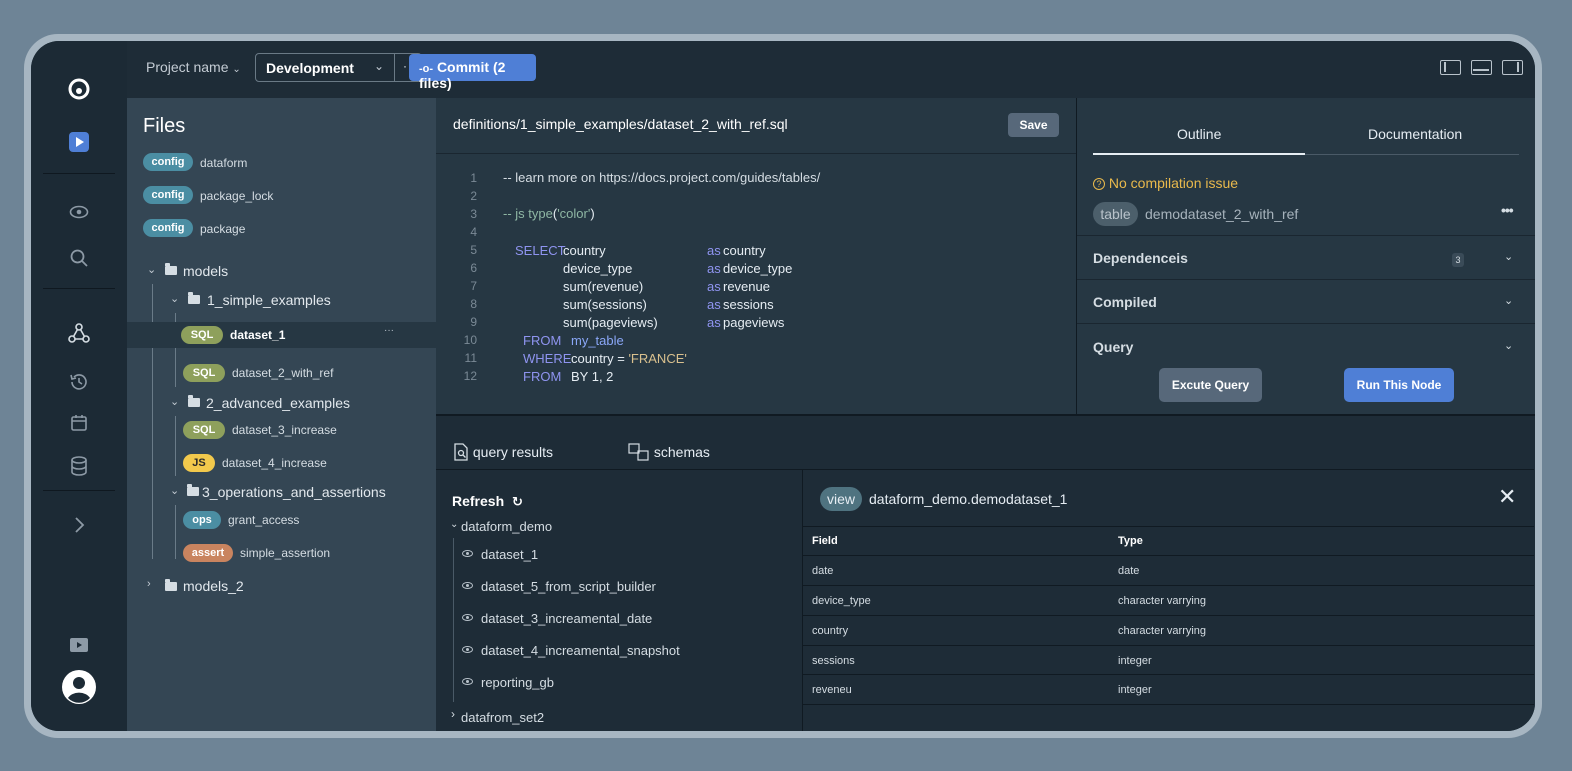 This screenshot has height=771, width=1572. Describe the element at coordinates (584, 250) in the screenshot. I see `code-column: country` at that location.